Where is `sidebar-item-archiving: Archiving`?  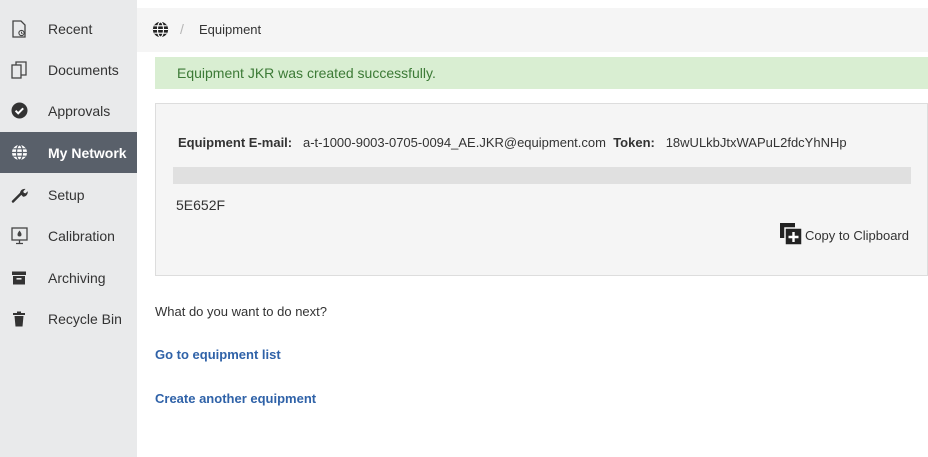 sidebar-item-archiving: Archiving is located at coordinates (68, 277).